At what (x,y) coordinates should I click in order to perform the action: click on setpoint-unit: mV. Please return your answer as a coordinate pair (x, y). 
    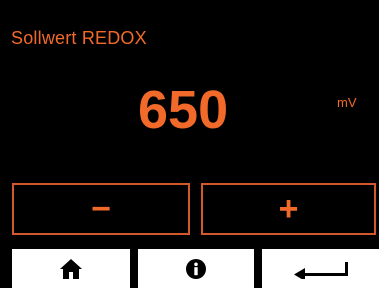
    Looking at the image, I should click on (347, 102).